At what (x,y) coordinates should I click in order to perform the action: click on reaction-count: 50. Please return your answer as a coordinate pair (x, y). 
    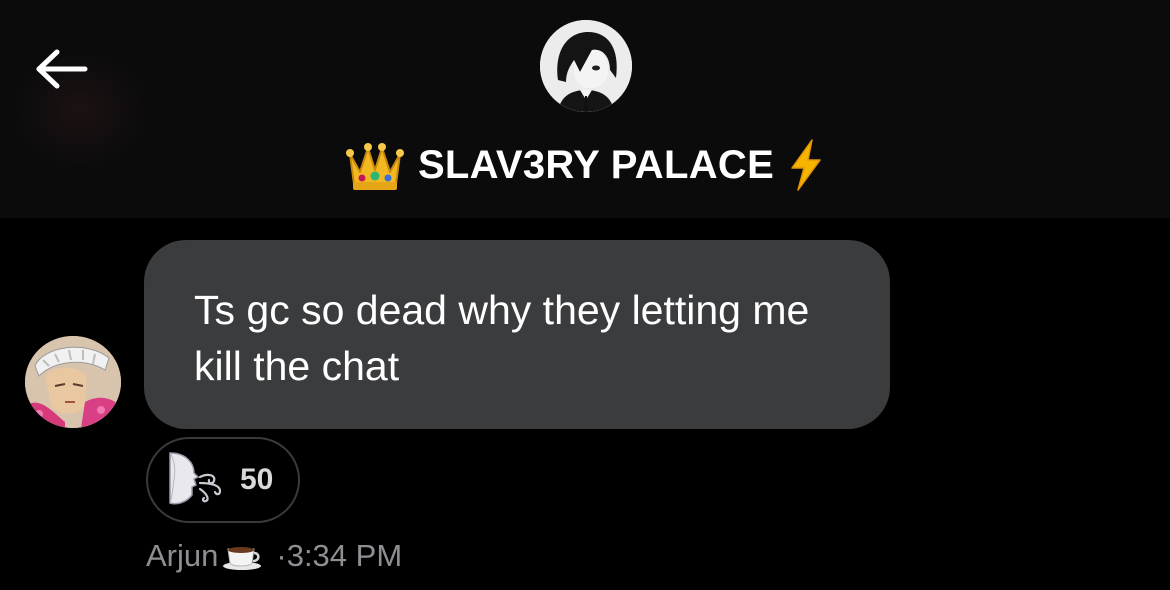
    Looking at the image, I should click on (257, 479).